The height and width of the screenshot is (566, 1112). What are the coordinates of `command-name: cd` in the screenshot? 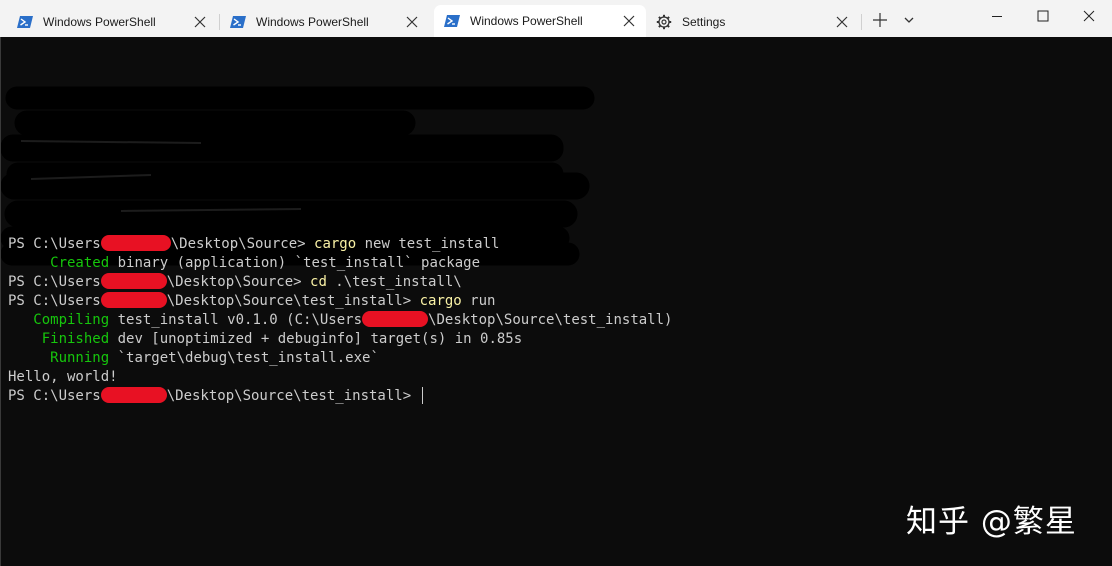 It's located at (318, 282).